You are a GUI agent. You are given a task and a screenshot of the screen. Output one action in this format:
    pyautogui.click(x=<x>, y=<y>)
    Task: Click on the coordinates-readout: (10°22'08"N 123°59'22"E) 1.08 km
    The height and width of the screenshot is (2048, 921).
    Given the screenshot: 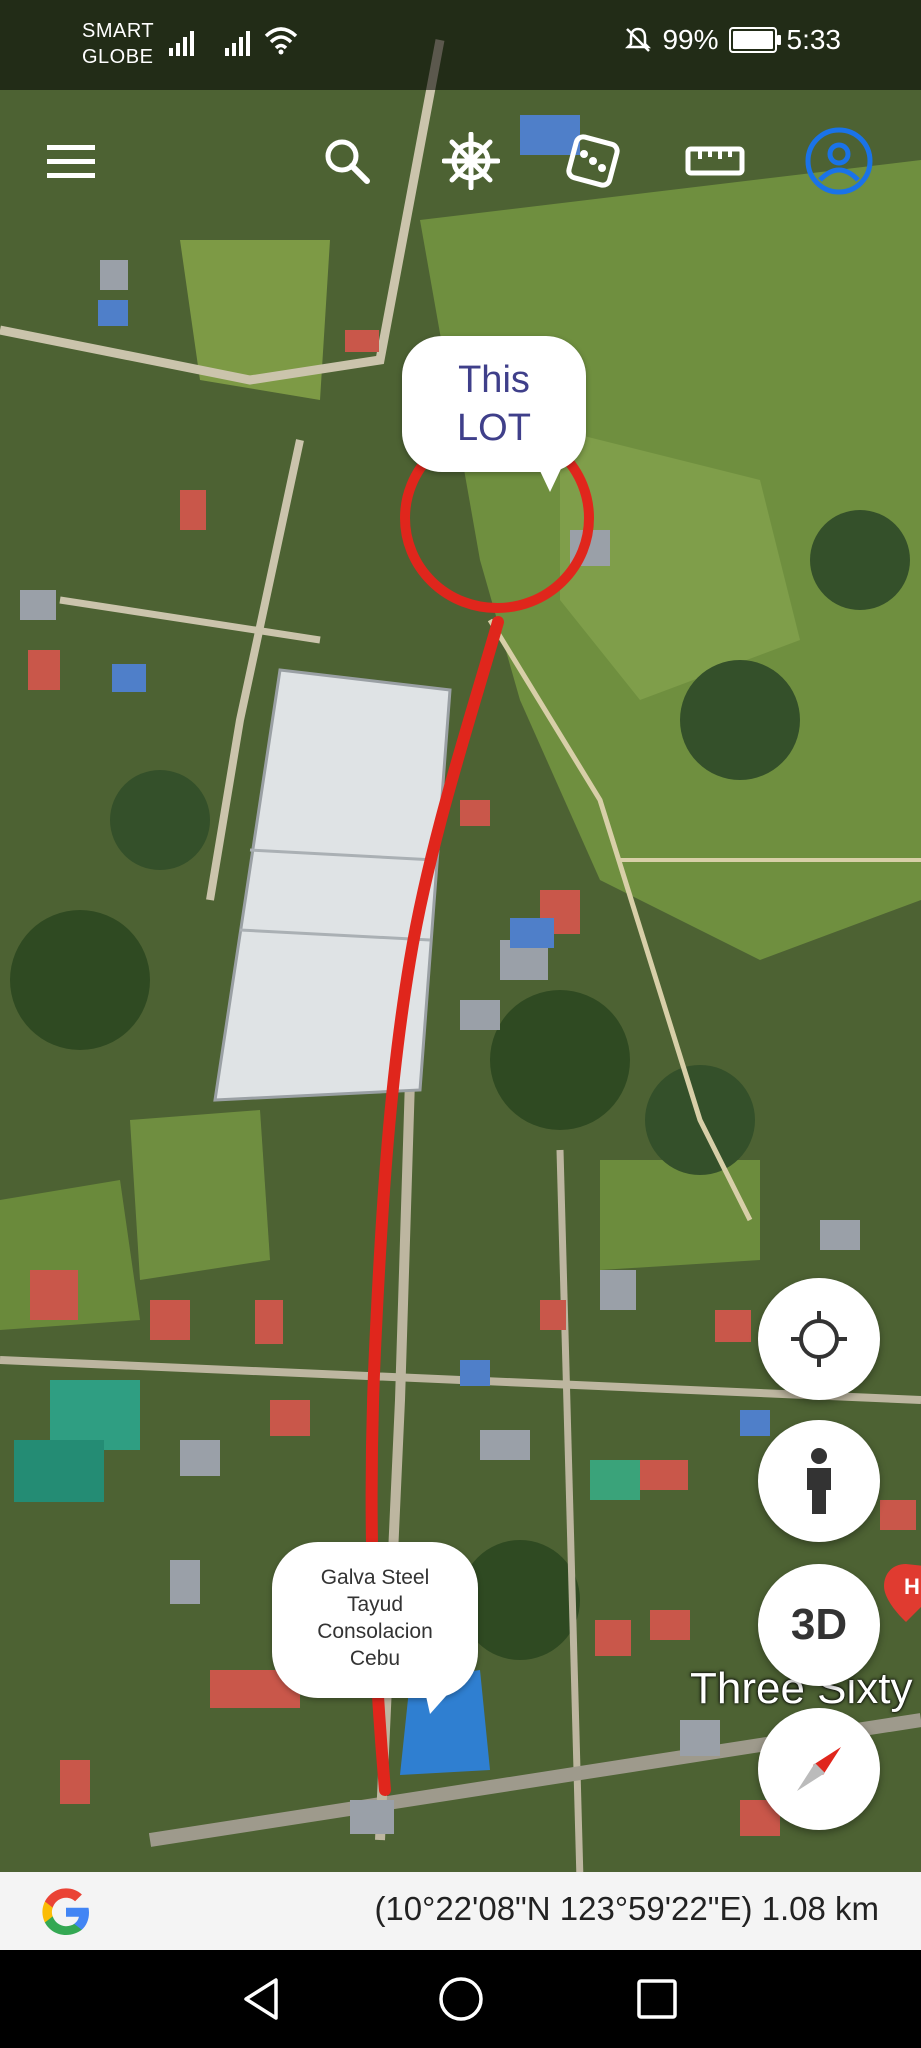 What is the action you would take?
    pyautogui.click(x=626, y=1908)
    